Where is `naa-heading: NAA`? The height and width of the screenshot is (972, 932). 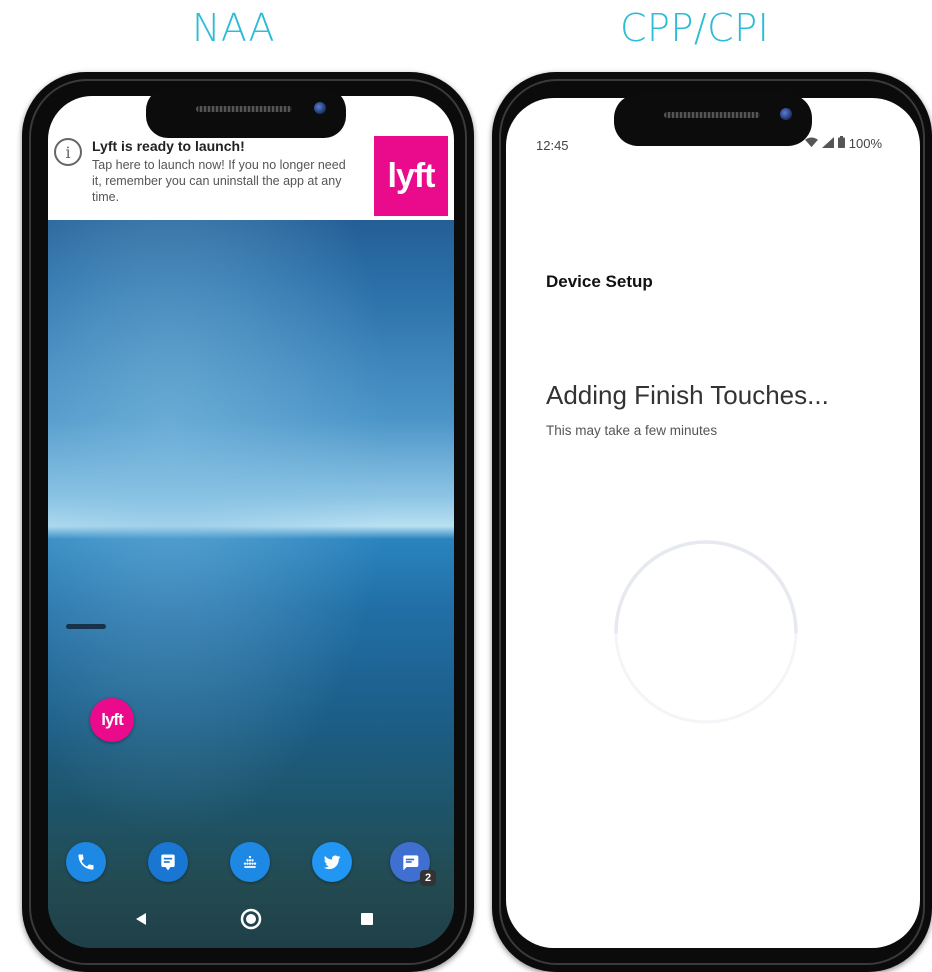
naa-heading: NAA is located at coordinates (233, 28).